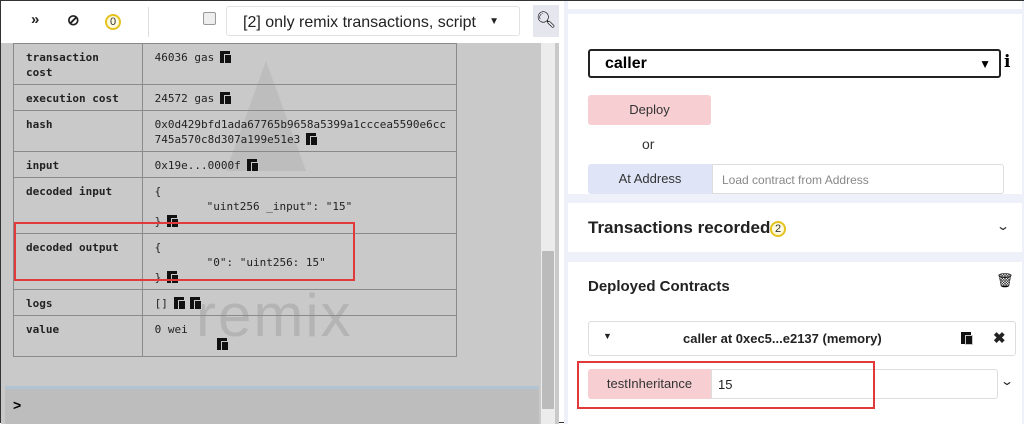  I want to click on table-row: execution cost 24572 gas, so click(235, 97).